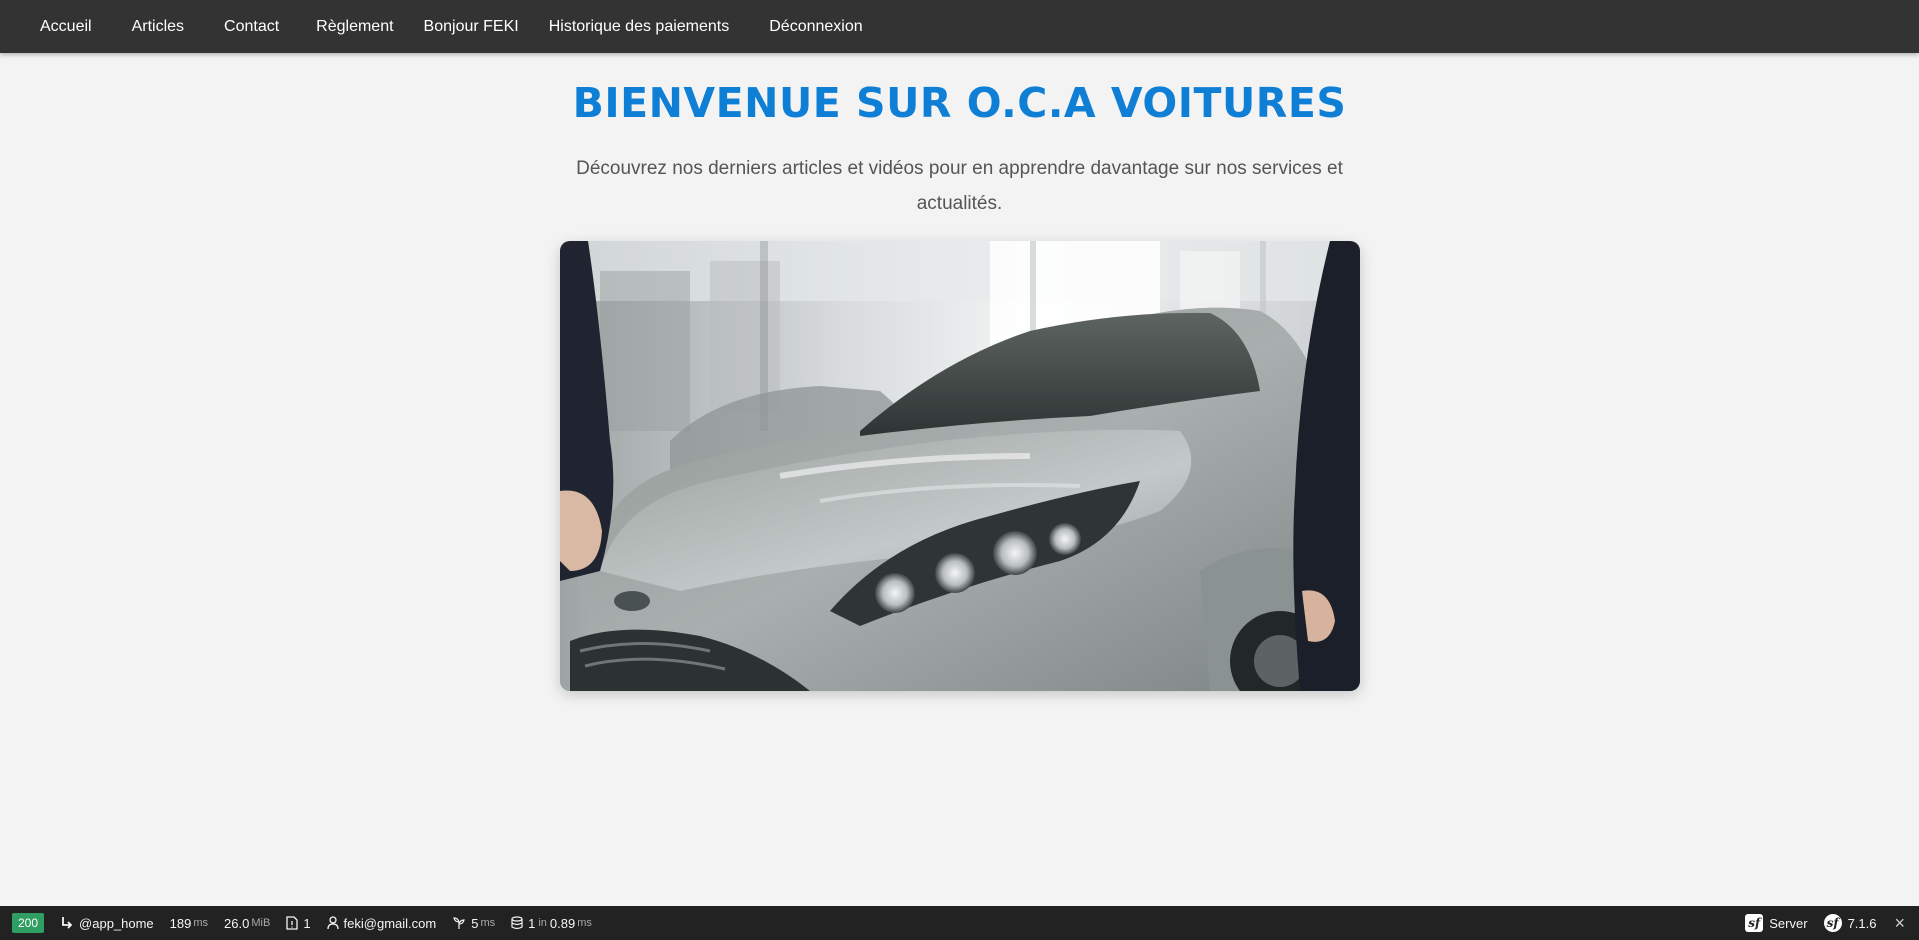 This screenshot has width=1919, height=940. What do you see at coordinates (1832, 923) in the screenshot?
I see `symfony-logo-icon: sf` at bounding box center [1832, 923].